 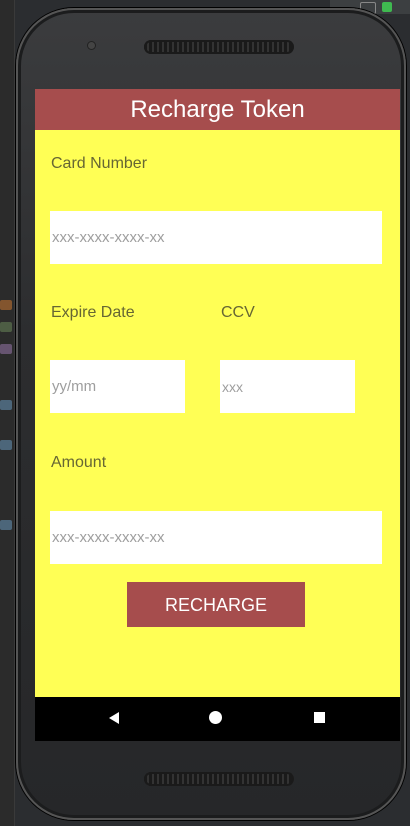 What do you see at coordinates (238, 312) in the screenshot?
I see `ccv-label: CCV` at bounding box center [238, 312].